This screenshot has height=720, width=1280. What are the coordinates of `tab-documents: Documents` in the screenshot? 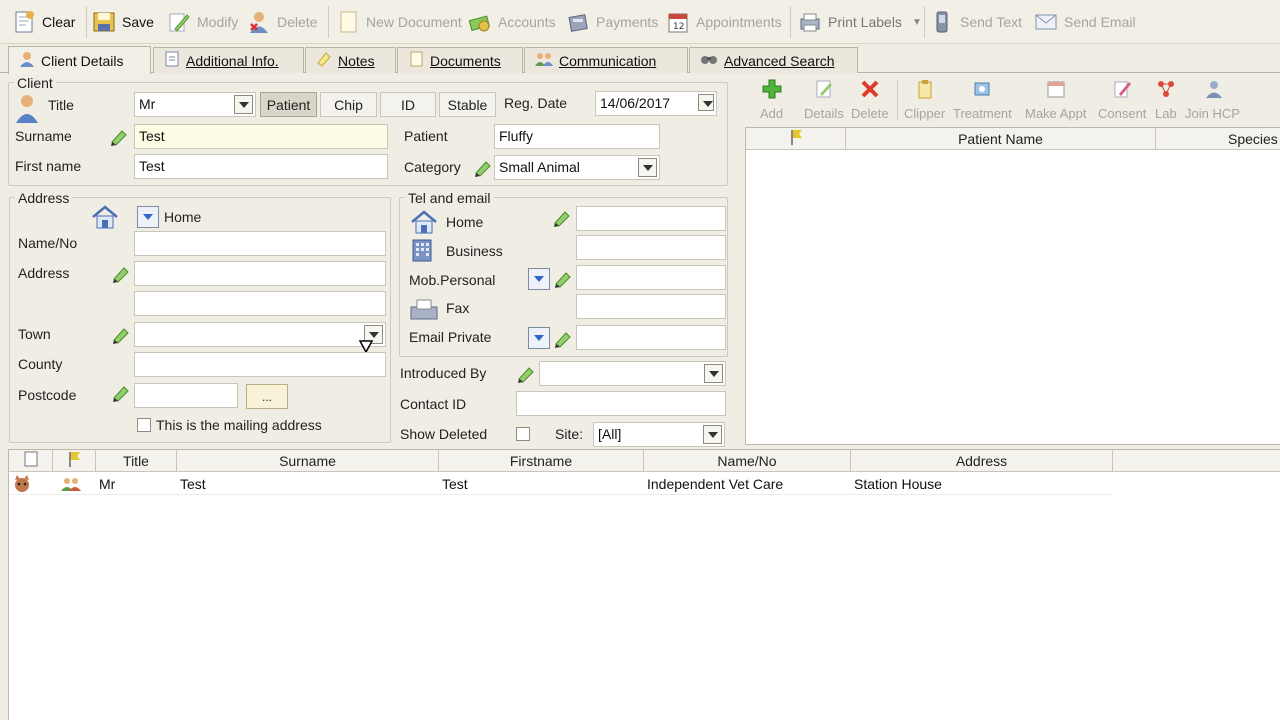 It's located at (460, 60).